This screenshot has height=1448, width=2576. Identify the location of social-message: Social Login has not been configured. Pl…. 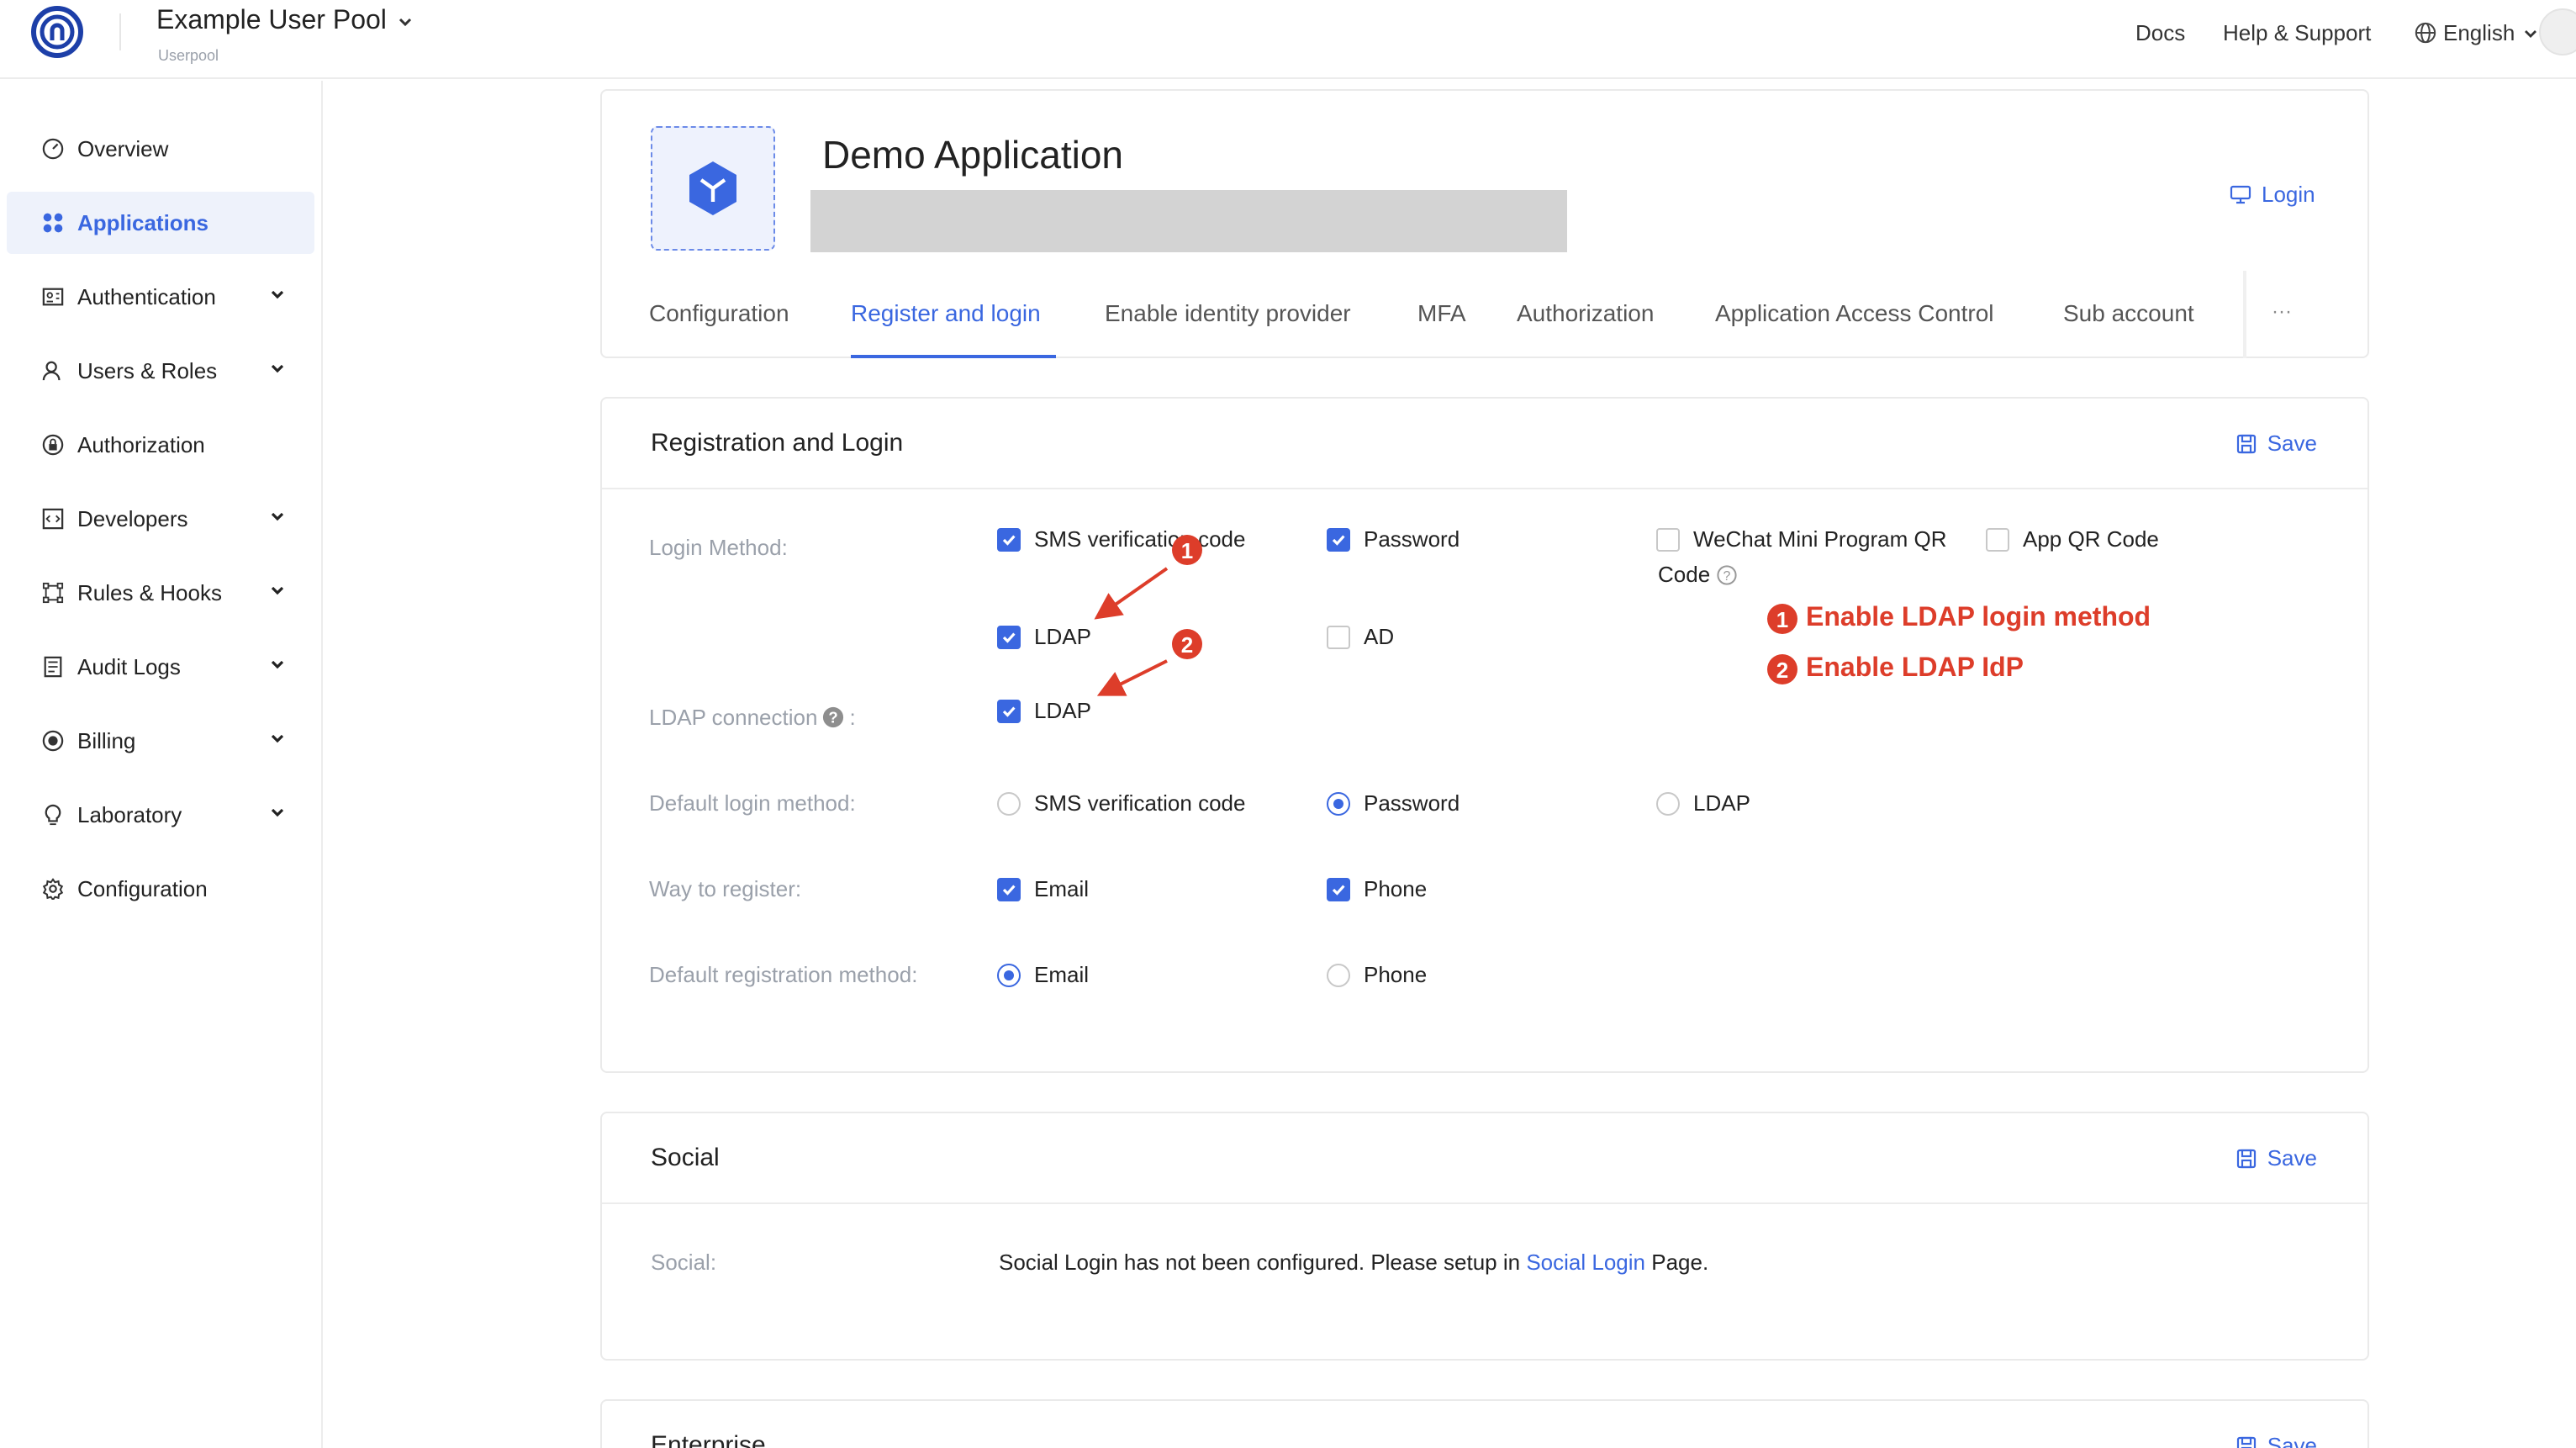
(1354, 1262).